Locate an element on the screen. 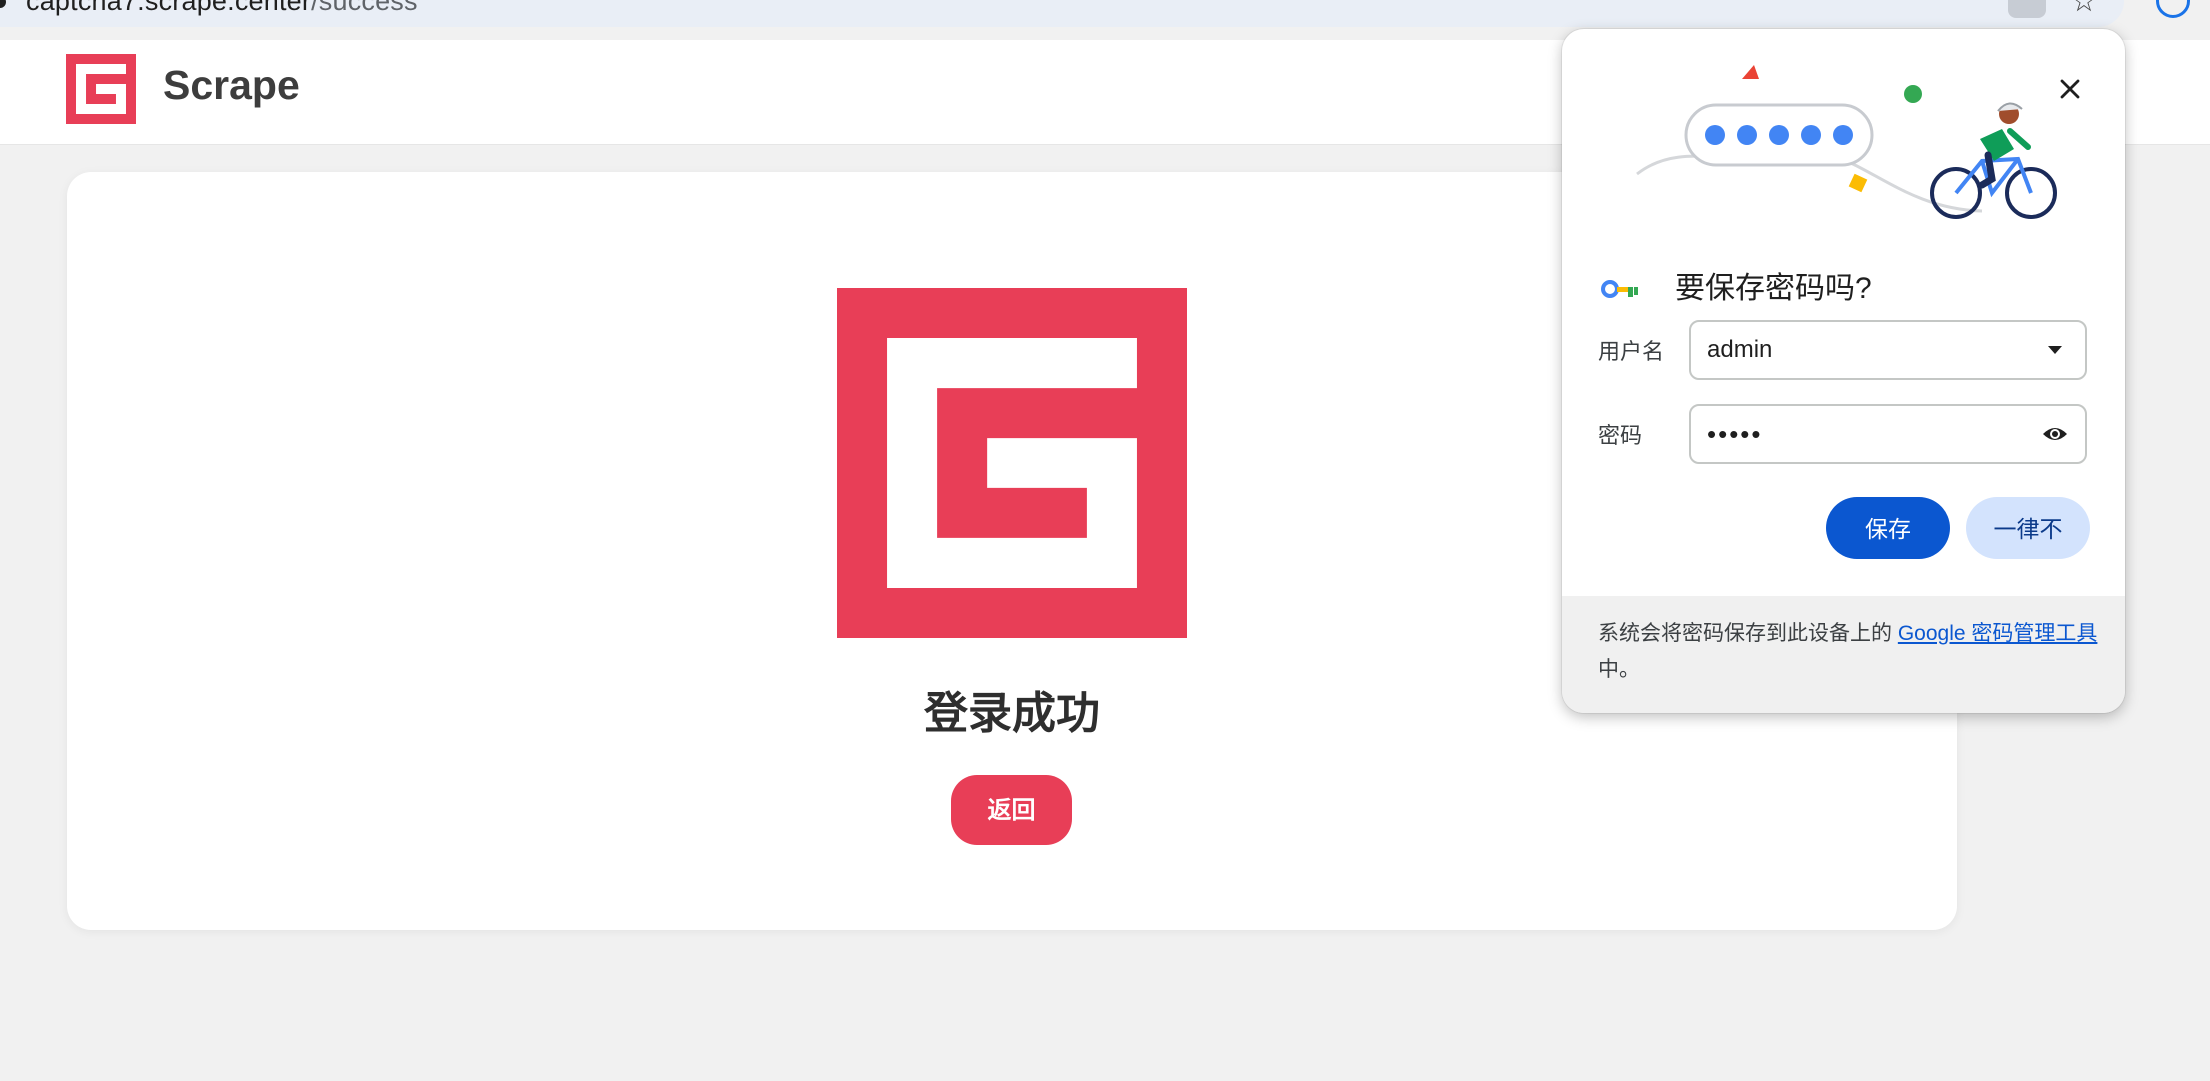 Image resolution: width=2210 pixels, height=1081 pixels. password-manager-link: Google 密码管理工具 is located at coordinates (1998, 633).